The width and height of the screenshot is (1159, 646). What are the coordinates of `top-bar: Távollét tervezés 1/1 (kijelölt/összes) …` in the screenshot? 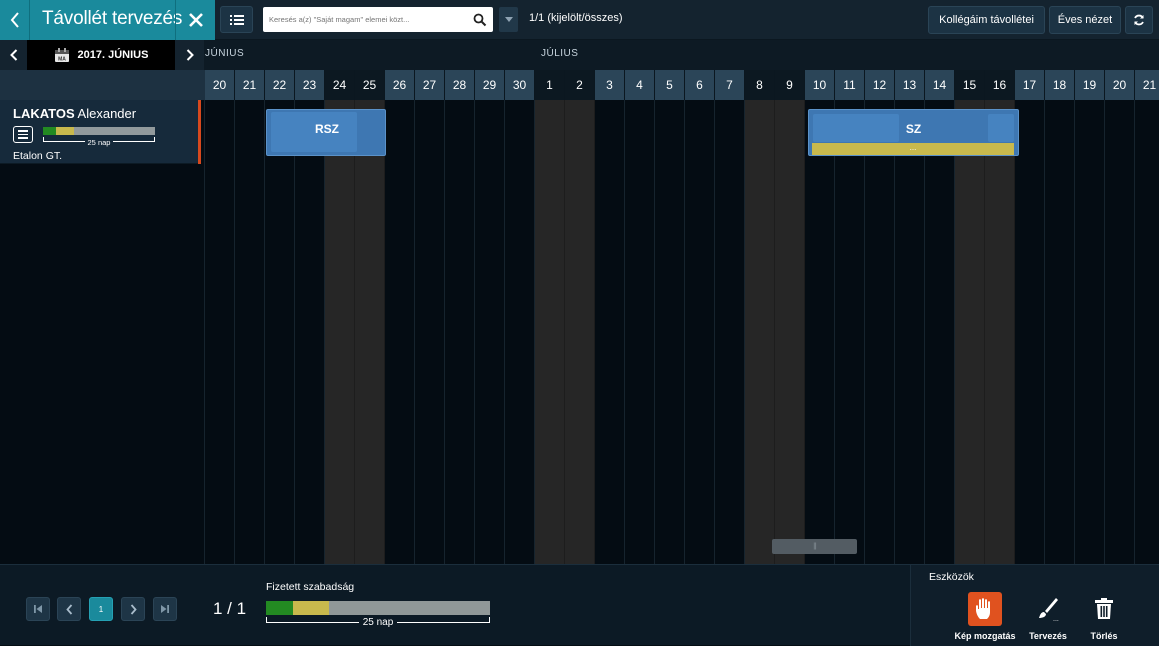 It's located at (579, 20).